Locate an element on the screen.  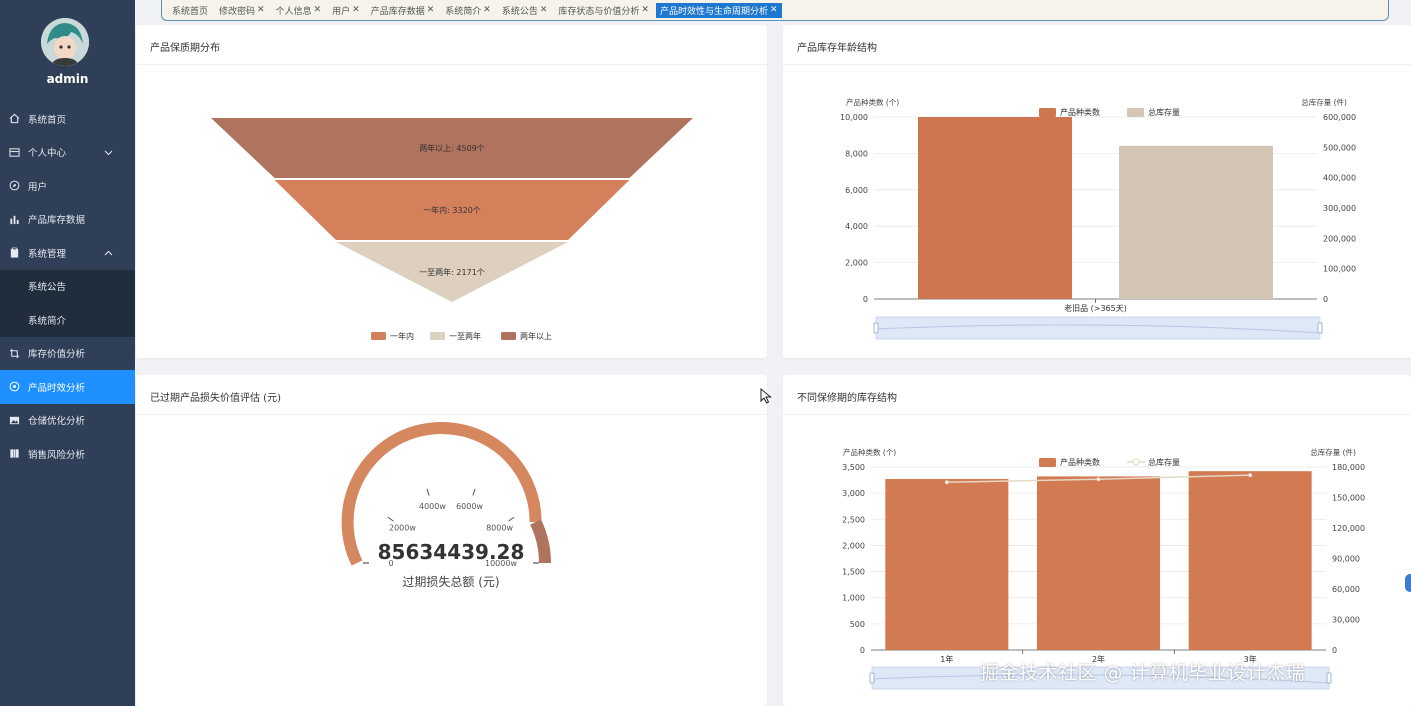
watermark-text: 掘金技术社区 @ 计算机毕业设计杰瑞 is located at coordinates (1143, 673).